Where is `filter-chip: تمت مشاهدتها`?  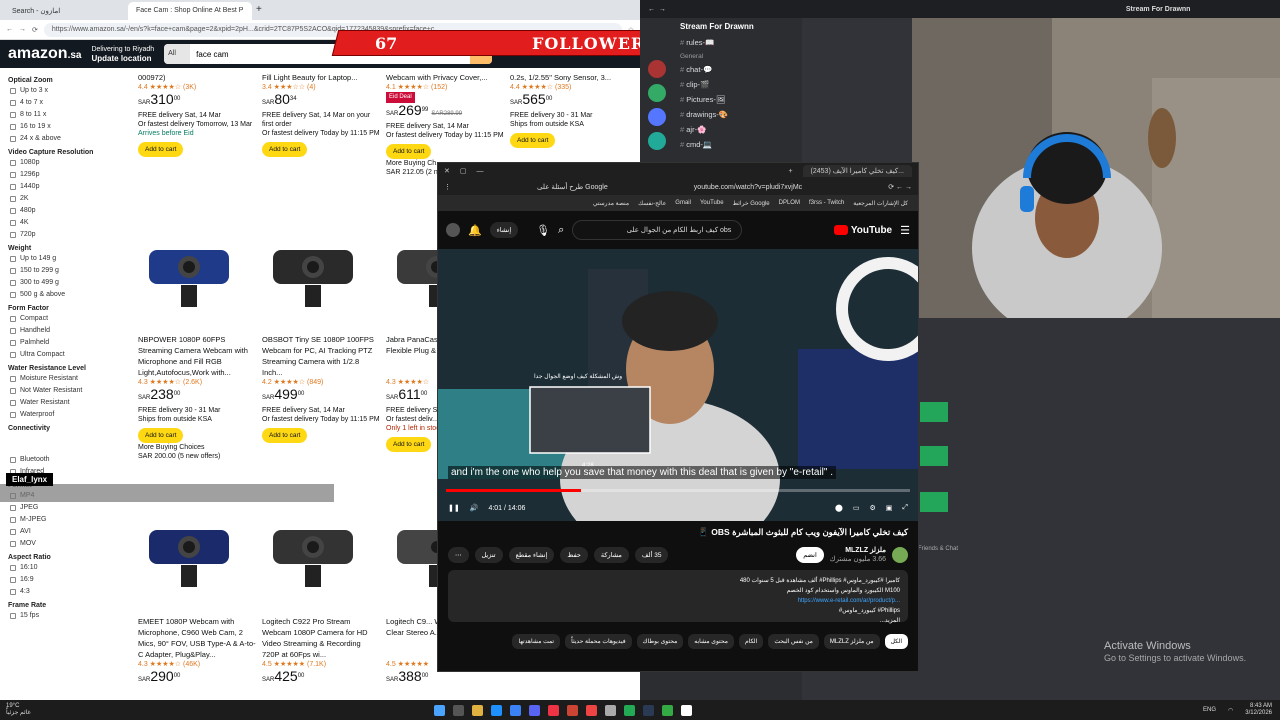 filter-chip: تمت مشاهدتها is located at coordinates (536, 641).